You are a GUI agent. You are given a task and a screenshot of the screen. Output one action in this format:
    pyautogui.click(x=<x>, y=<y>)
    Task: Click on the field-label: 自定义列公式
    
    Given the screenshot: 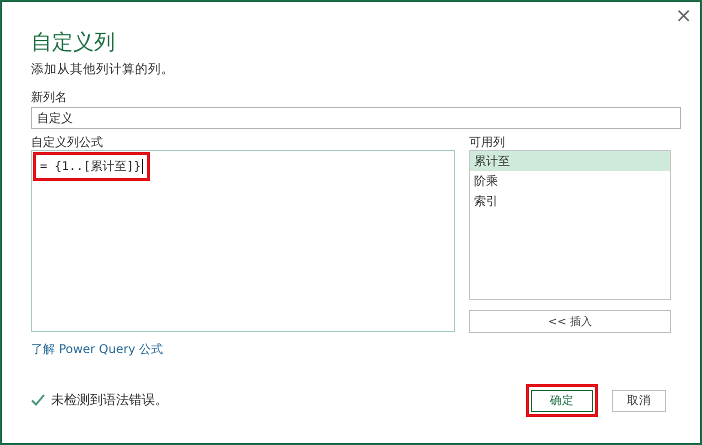 What is the action you would take?
    pyautogui.click(x=67, y=142)
    